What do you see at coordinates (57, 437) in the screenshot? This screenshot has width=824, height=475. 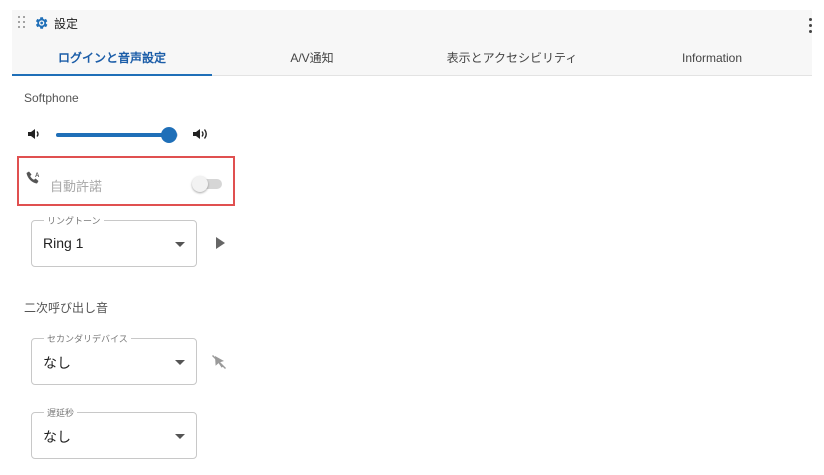 I see `delay-seconds-value: なし` at bounding box center [57, 437].